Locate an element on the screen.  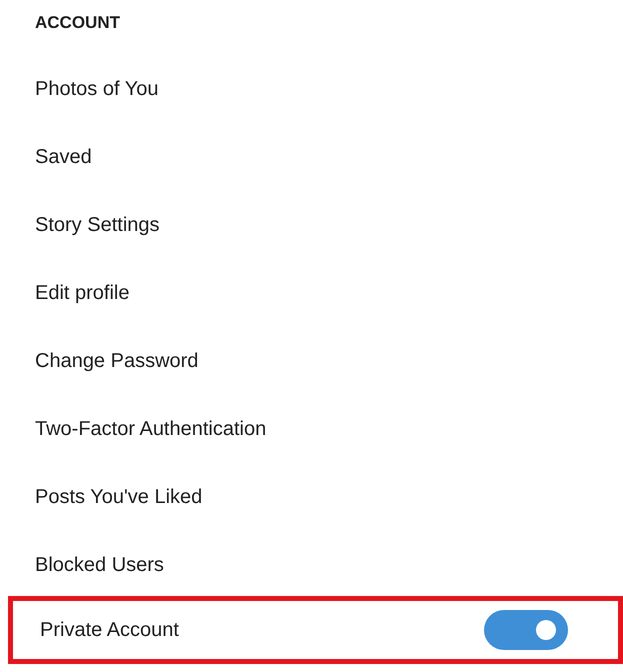
toggle-switch is located at coordinates (526, 630).